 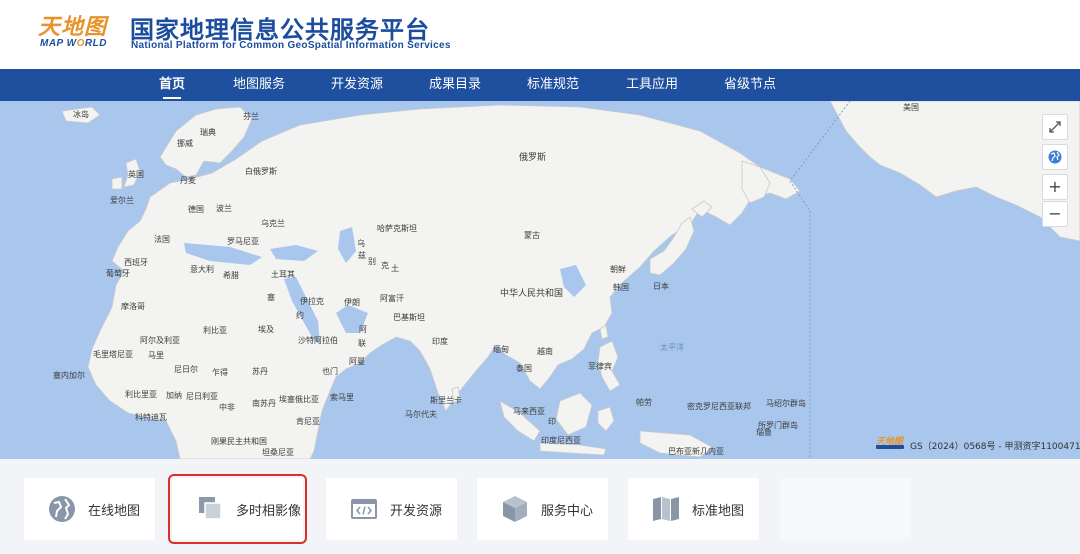 I want to click on map-label: 埃及, so click(x=266, y=329).